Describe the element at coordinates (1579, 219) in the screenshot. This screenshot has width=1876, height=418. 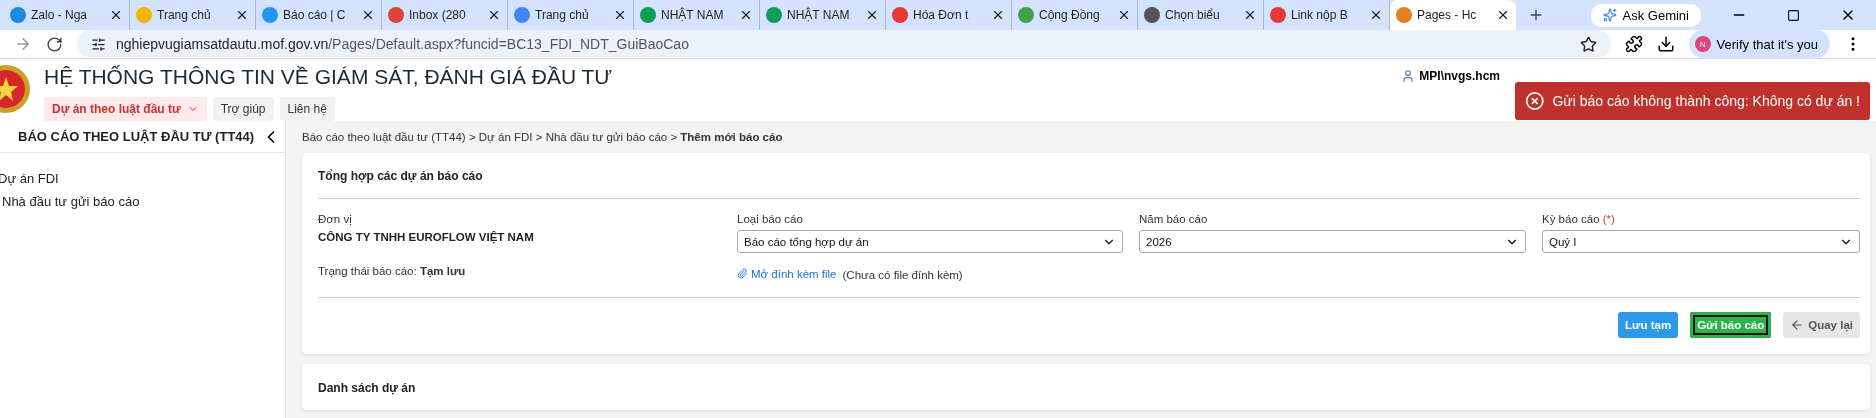
I see `field-label: Kỳ báo cáo (*)` at that location.